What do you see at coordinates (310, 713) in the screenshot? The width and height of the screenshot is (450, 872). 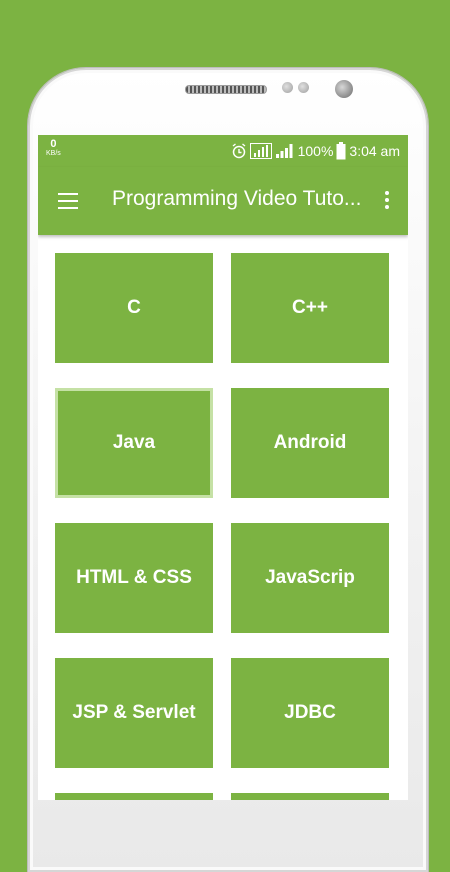 I see `tile-jdbc: JDBC` at bounding box center [310, 713].